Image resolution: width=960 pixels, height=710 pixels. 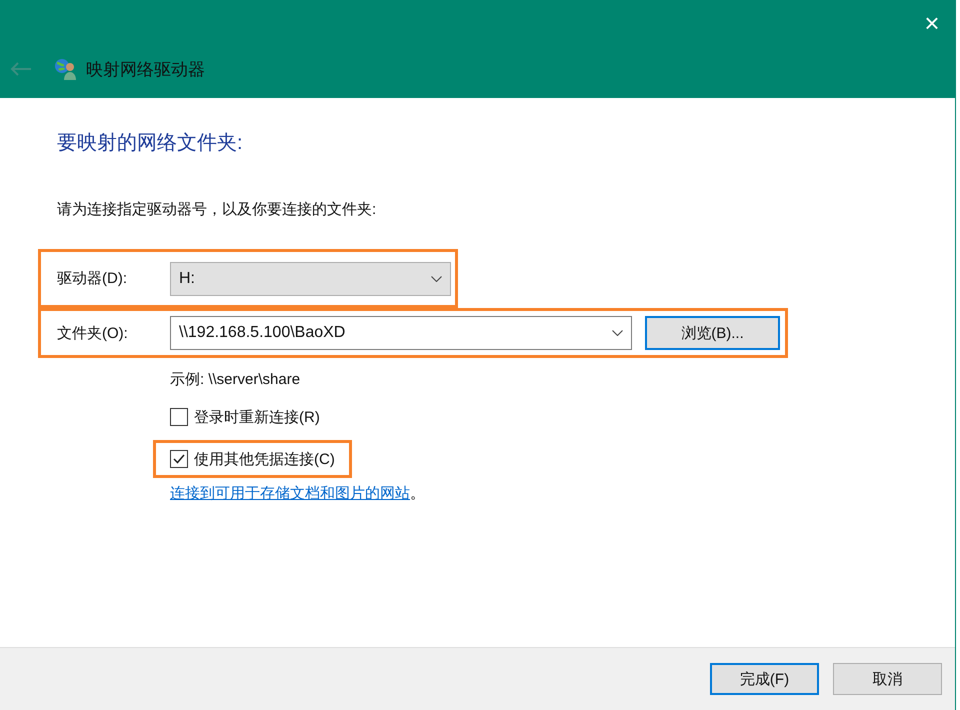 What do you see at coordinates (310, 279) in the screenshot?
I see `drive-dropdown: H:` at bounding box center [310, 279].